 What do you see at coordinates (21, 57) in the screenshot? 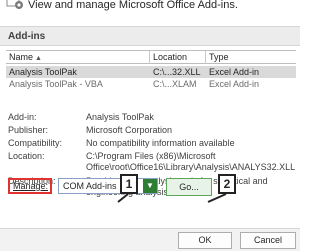
I see `column-header-name-label: Name` at bounding box center [21, 57].